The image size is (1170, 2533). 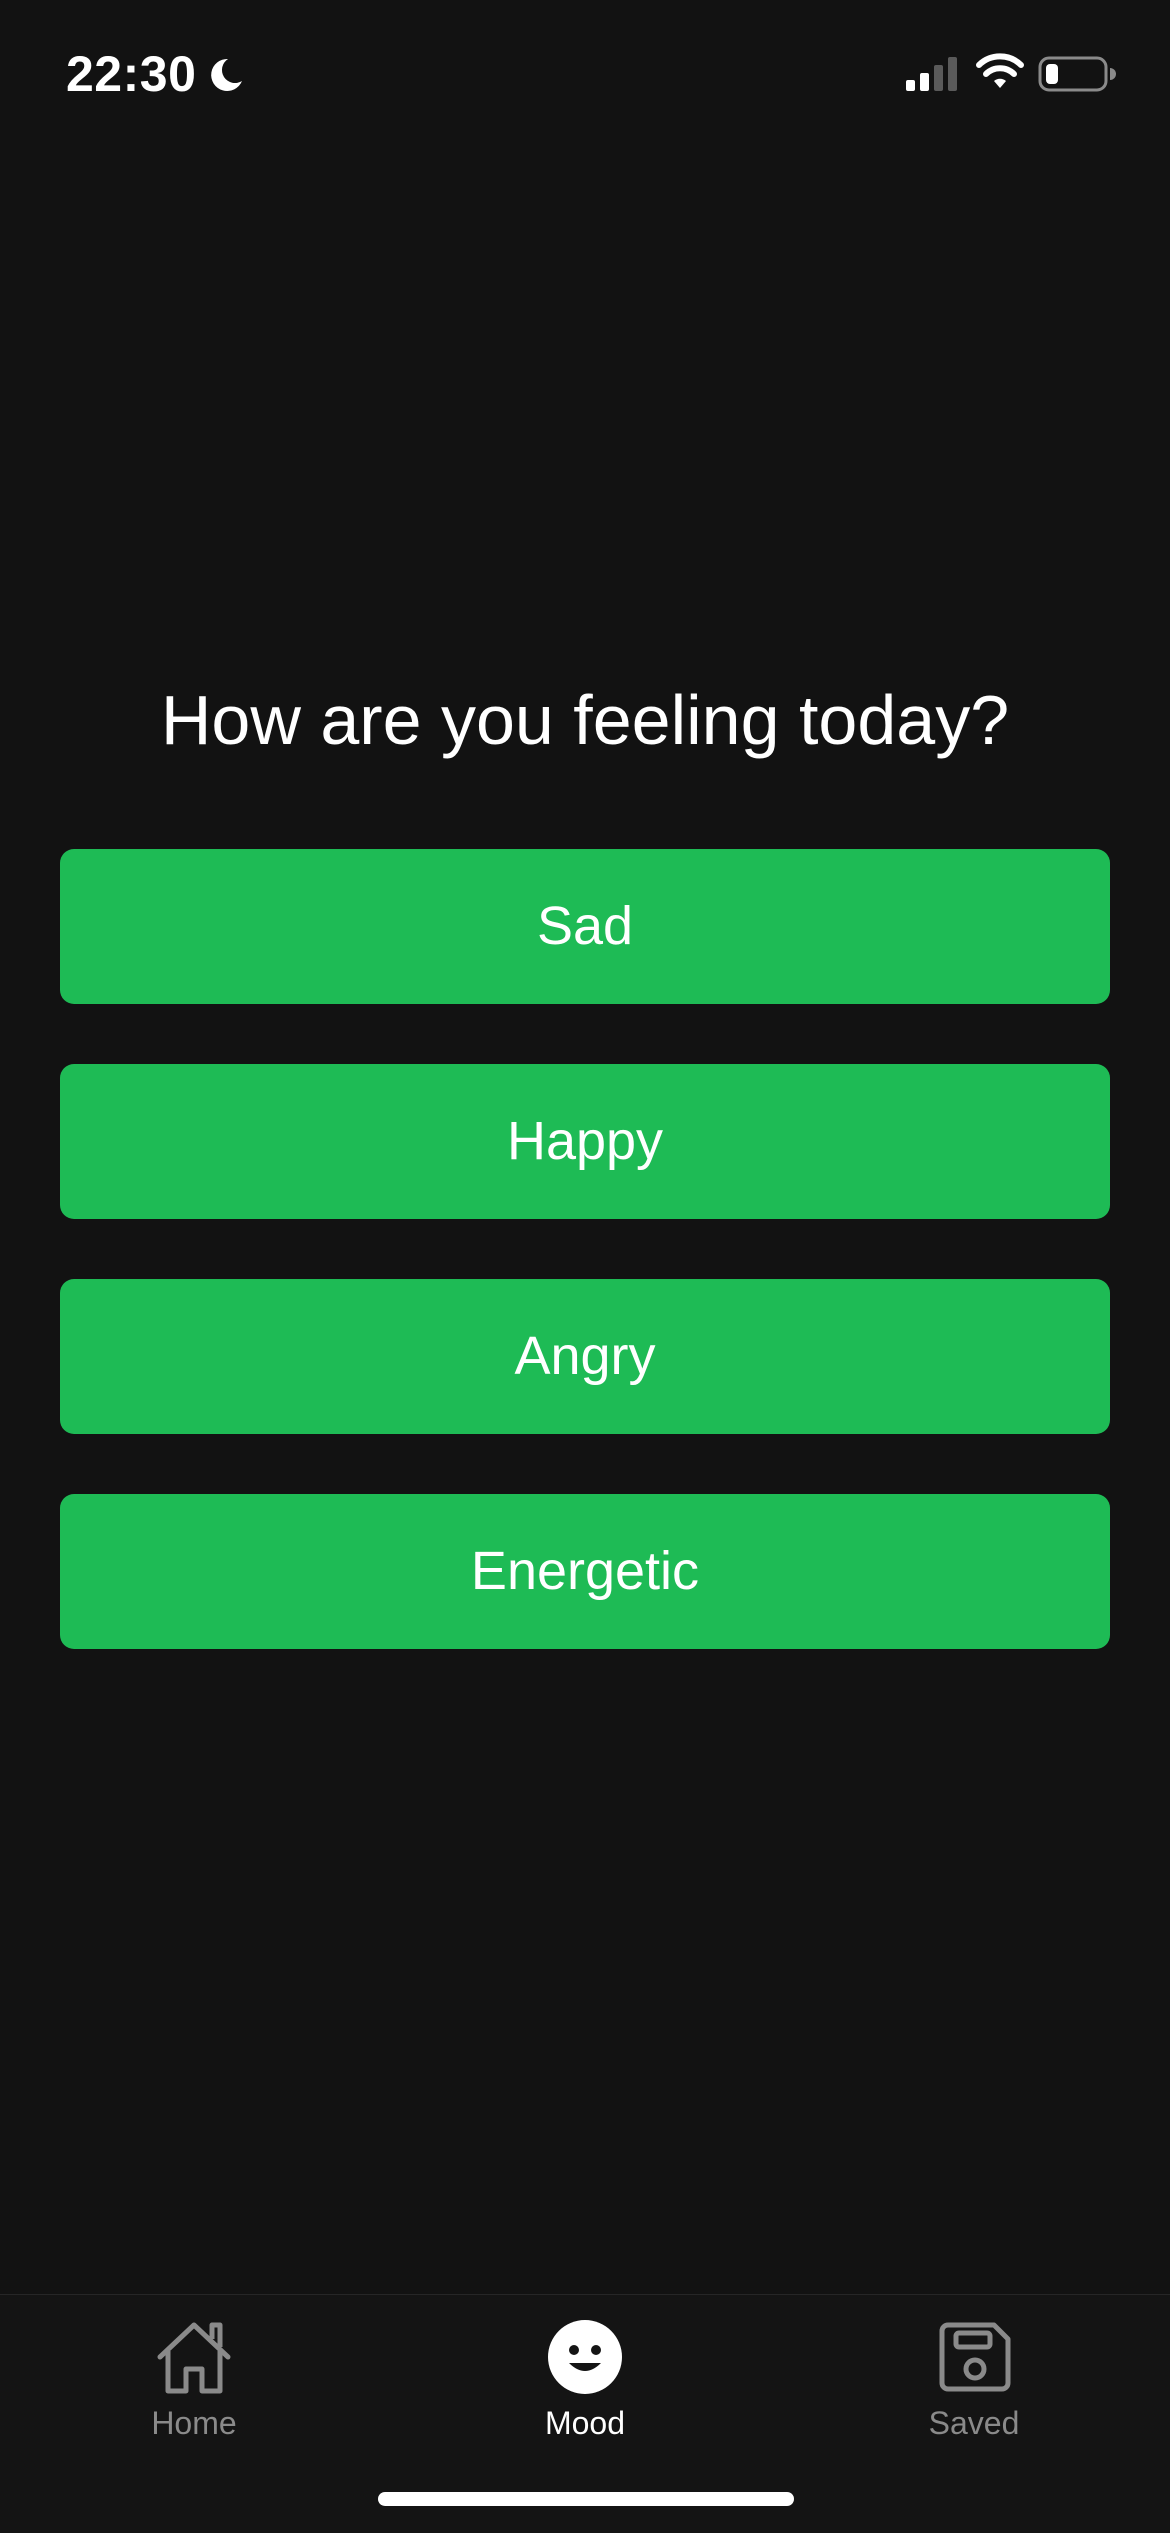 I want to click on tab-saved: Saved, so click(x=974, y=2380).